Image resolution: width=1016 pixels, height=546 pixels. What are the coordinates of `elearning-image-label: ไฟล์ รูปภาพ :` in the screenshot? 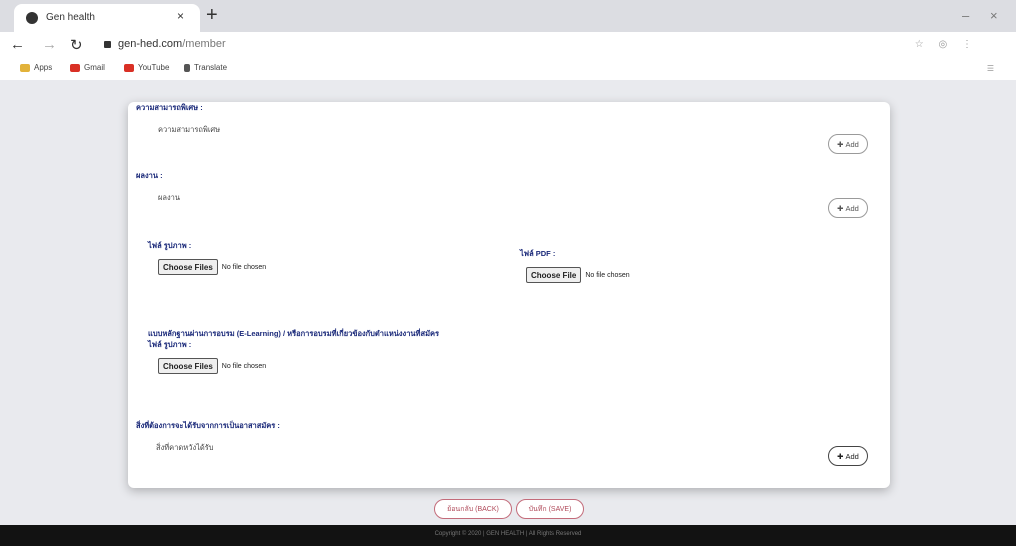 It's located at (170, 344).